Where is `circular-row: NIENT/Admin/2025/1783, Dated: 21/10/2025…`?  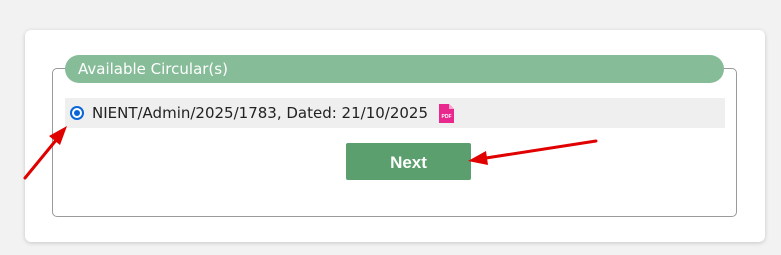 circular-row: NIENT/Admin/2025/1783, Dated: 21/10/2025… is located at coordinates (395, 113).